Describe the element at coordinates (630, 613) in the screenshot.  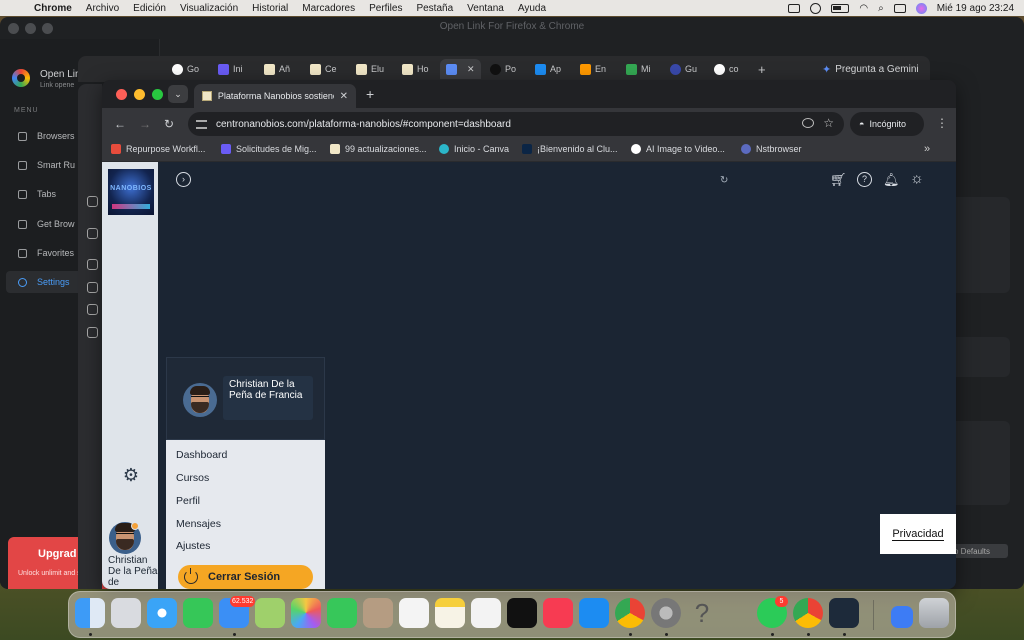
I see `chrome-icon` at that location.